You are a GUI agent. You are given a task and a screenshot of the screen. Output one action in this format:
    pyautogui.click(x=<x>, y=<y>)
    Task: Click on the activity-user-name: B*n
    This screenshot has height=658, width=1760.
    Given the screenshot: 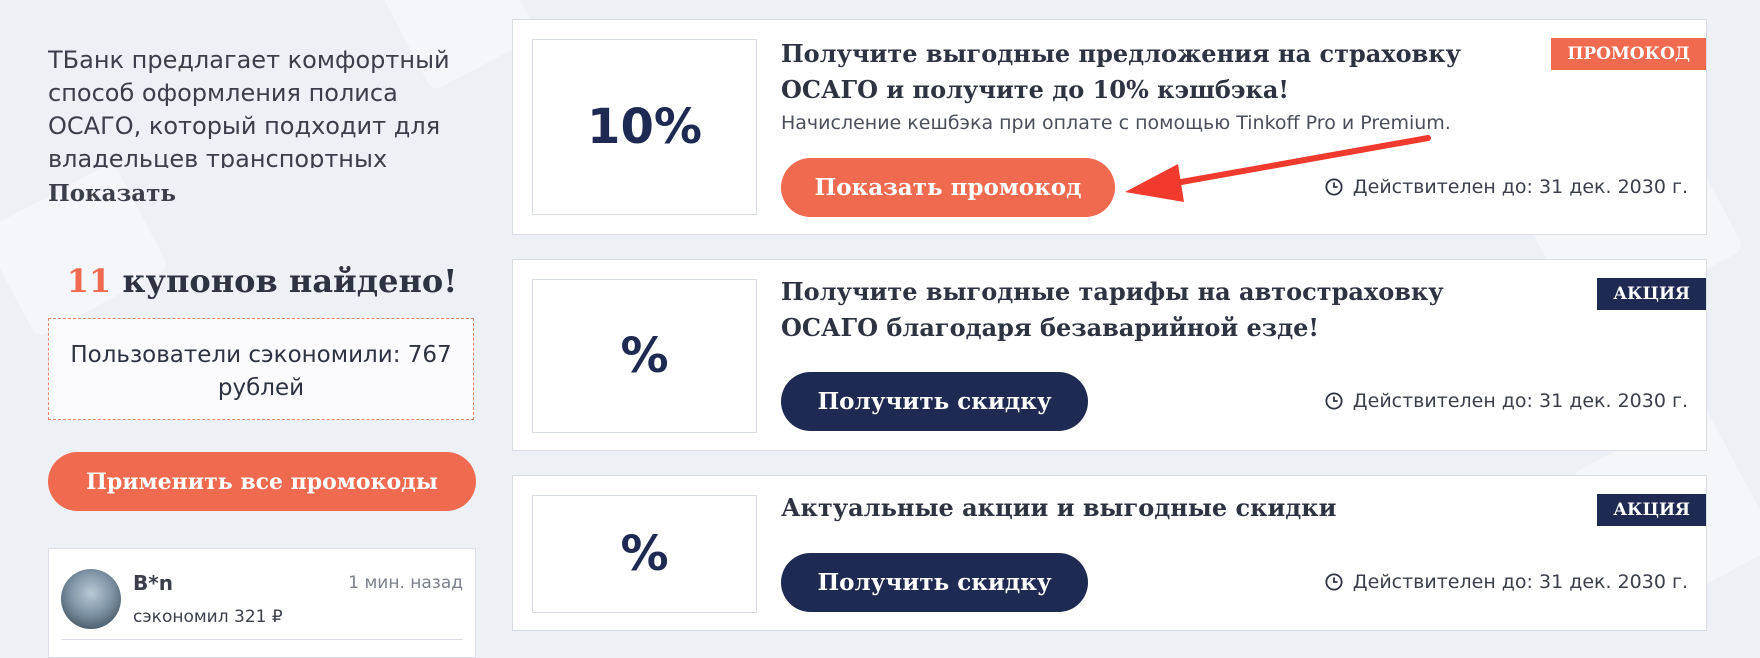 What is the action you would take?
    pyautogui.click(x=153, y=583)
    